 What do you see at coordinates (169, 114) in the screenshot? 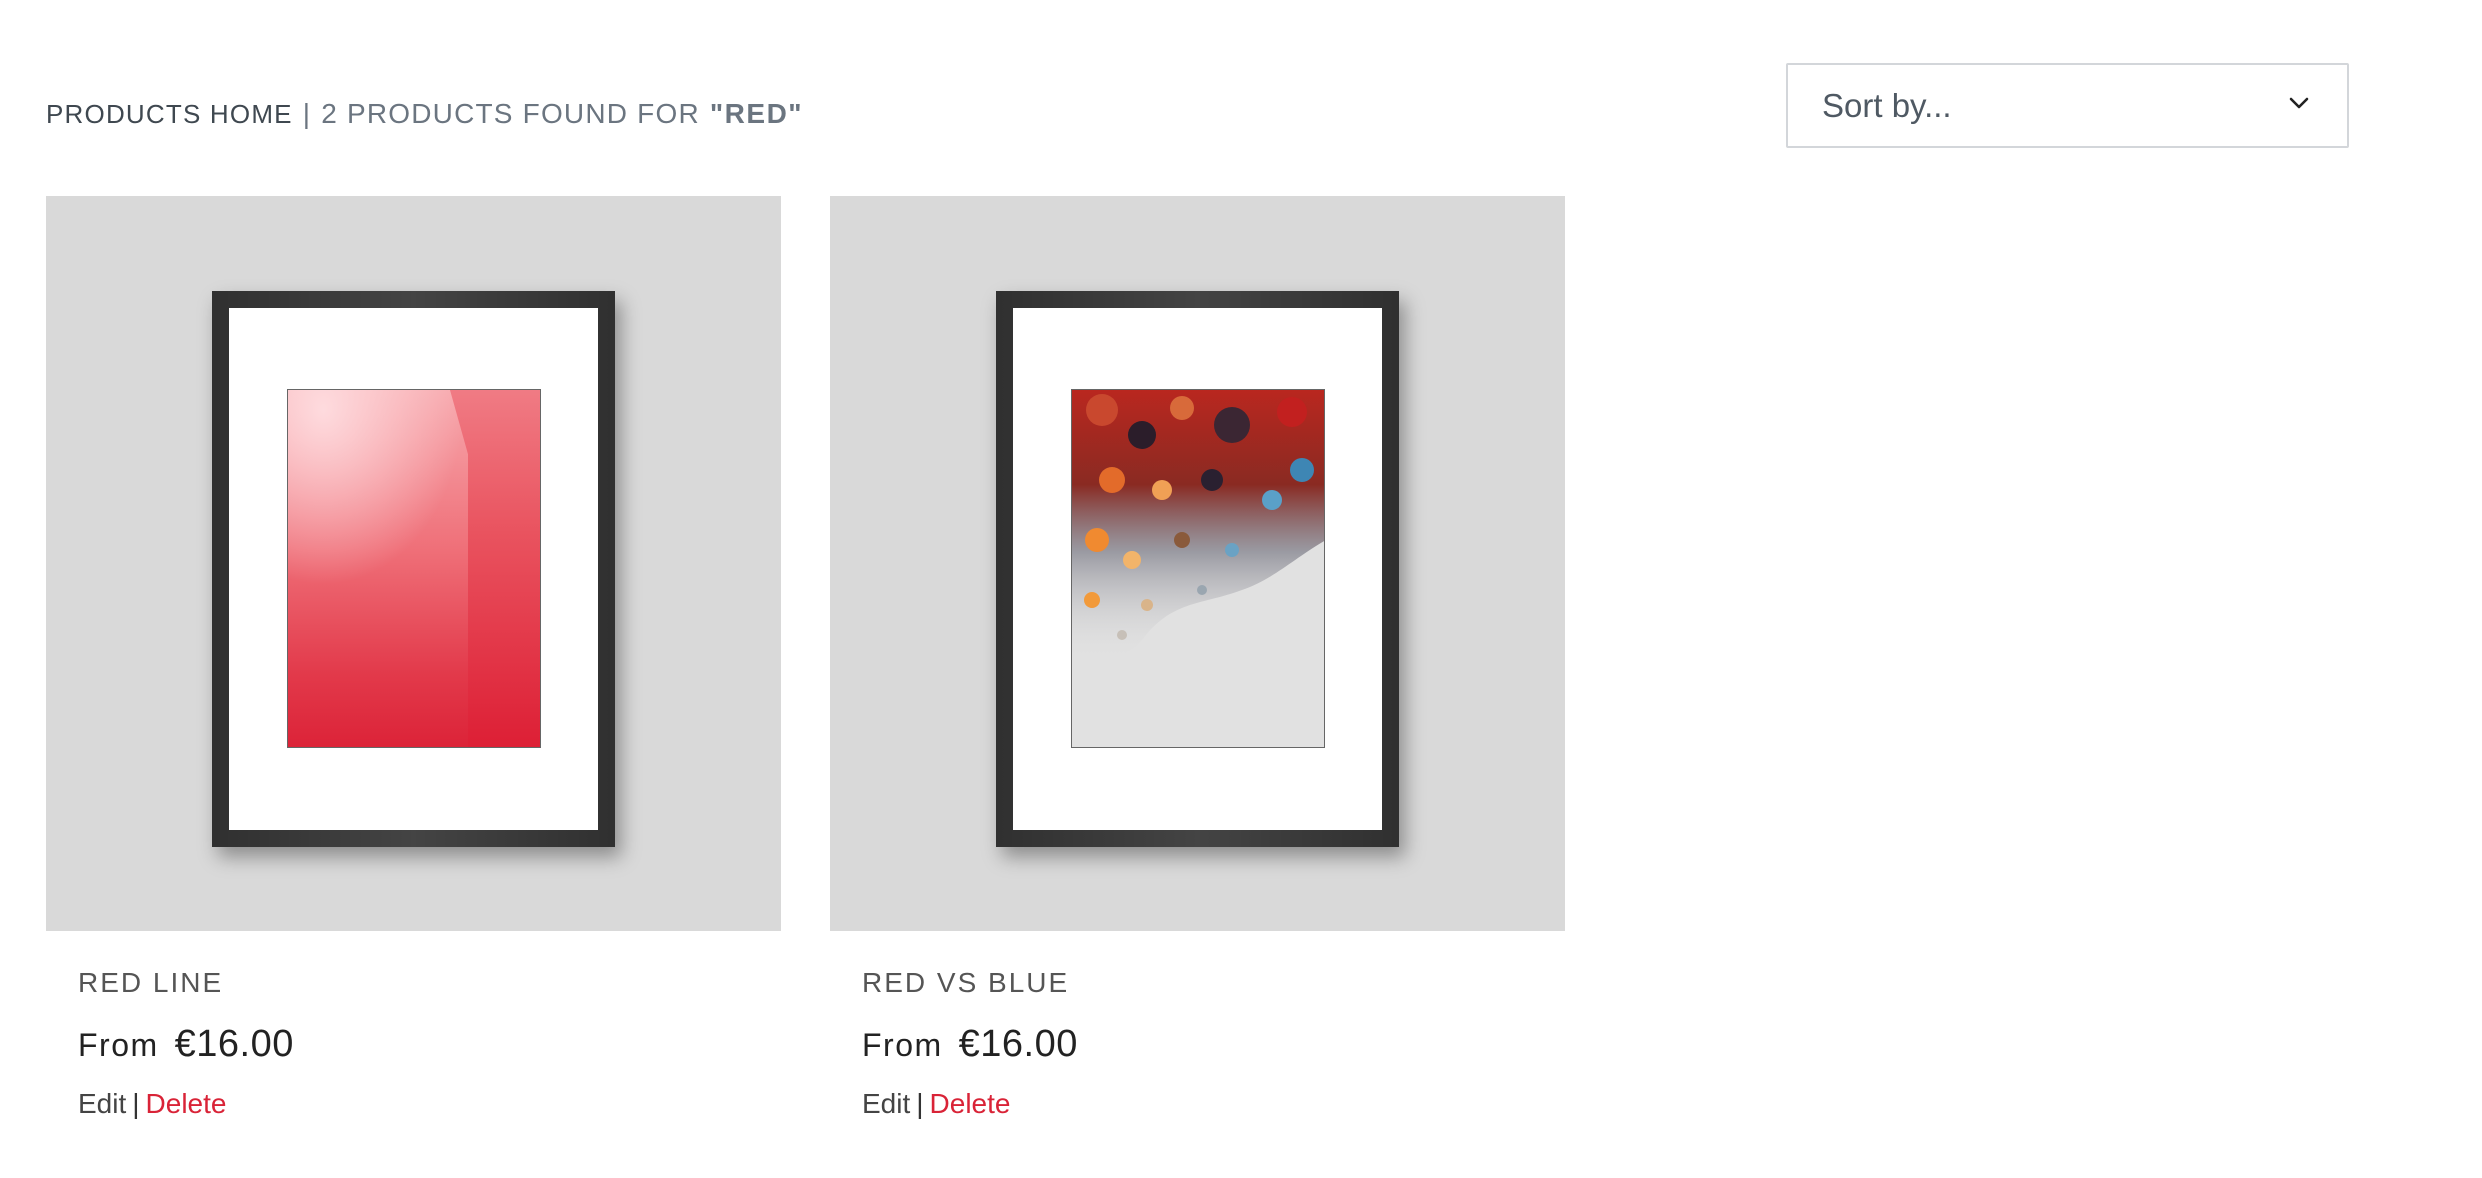
I see `breadcrumb-products-home-link: Products Home` at bounding box center [169, 114].